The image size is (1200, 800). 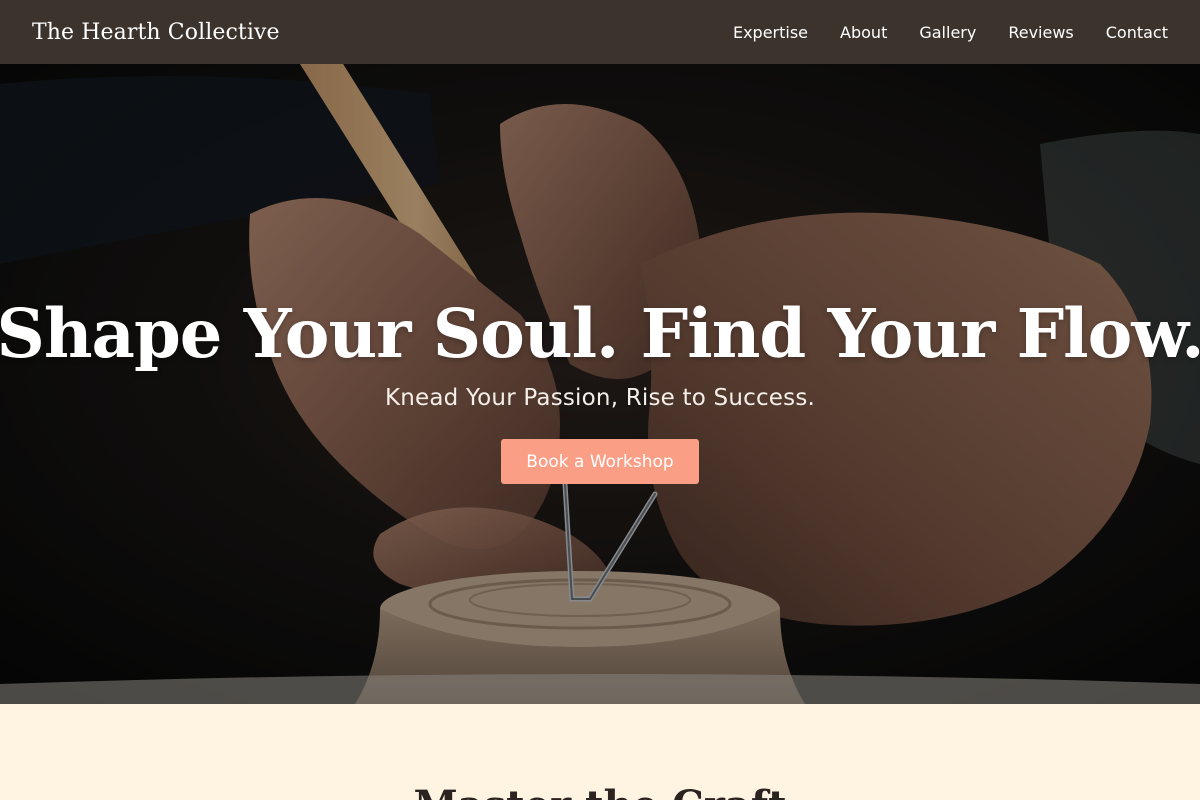 What do you see at coordinates (600, 752) in the screenshot?
I see `crafts-section: Master the Craft` at bounding box center [600, 752].